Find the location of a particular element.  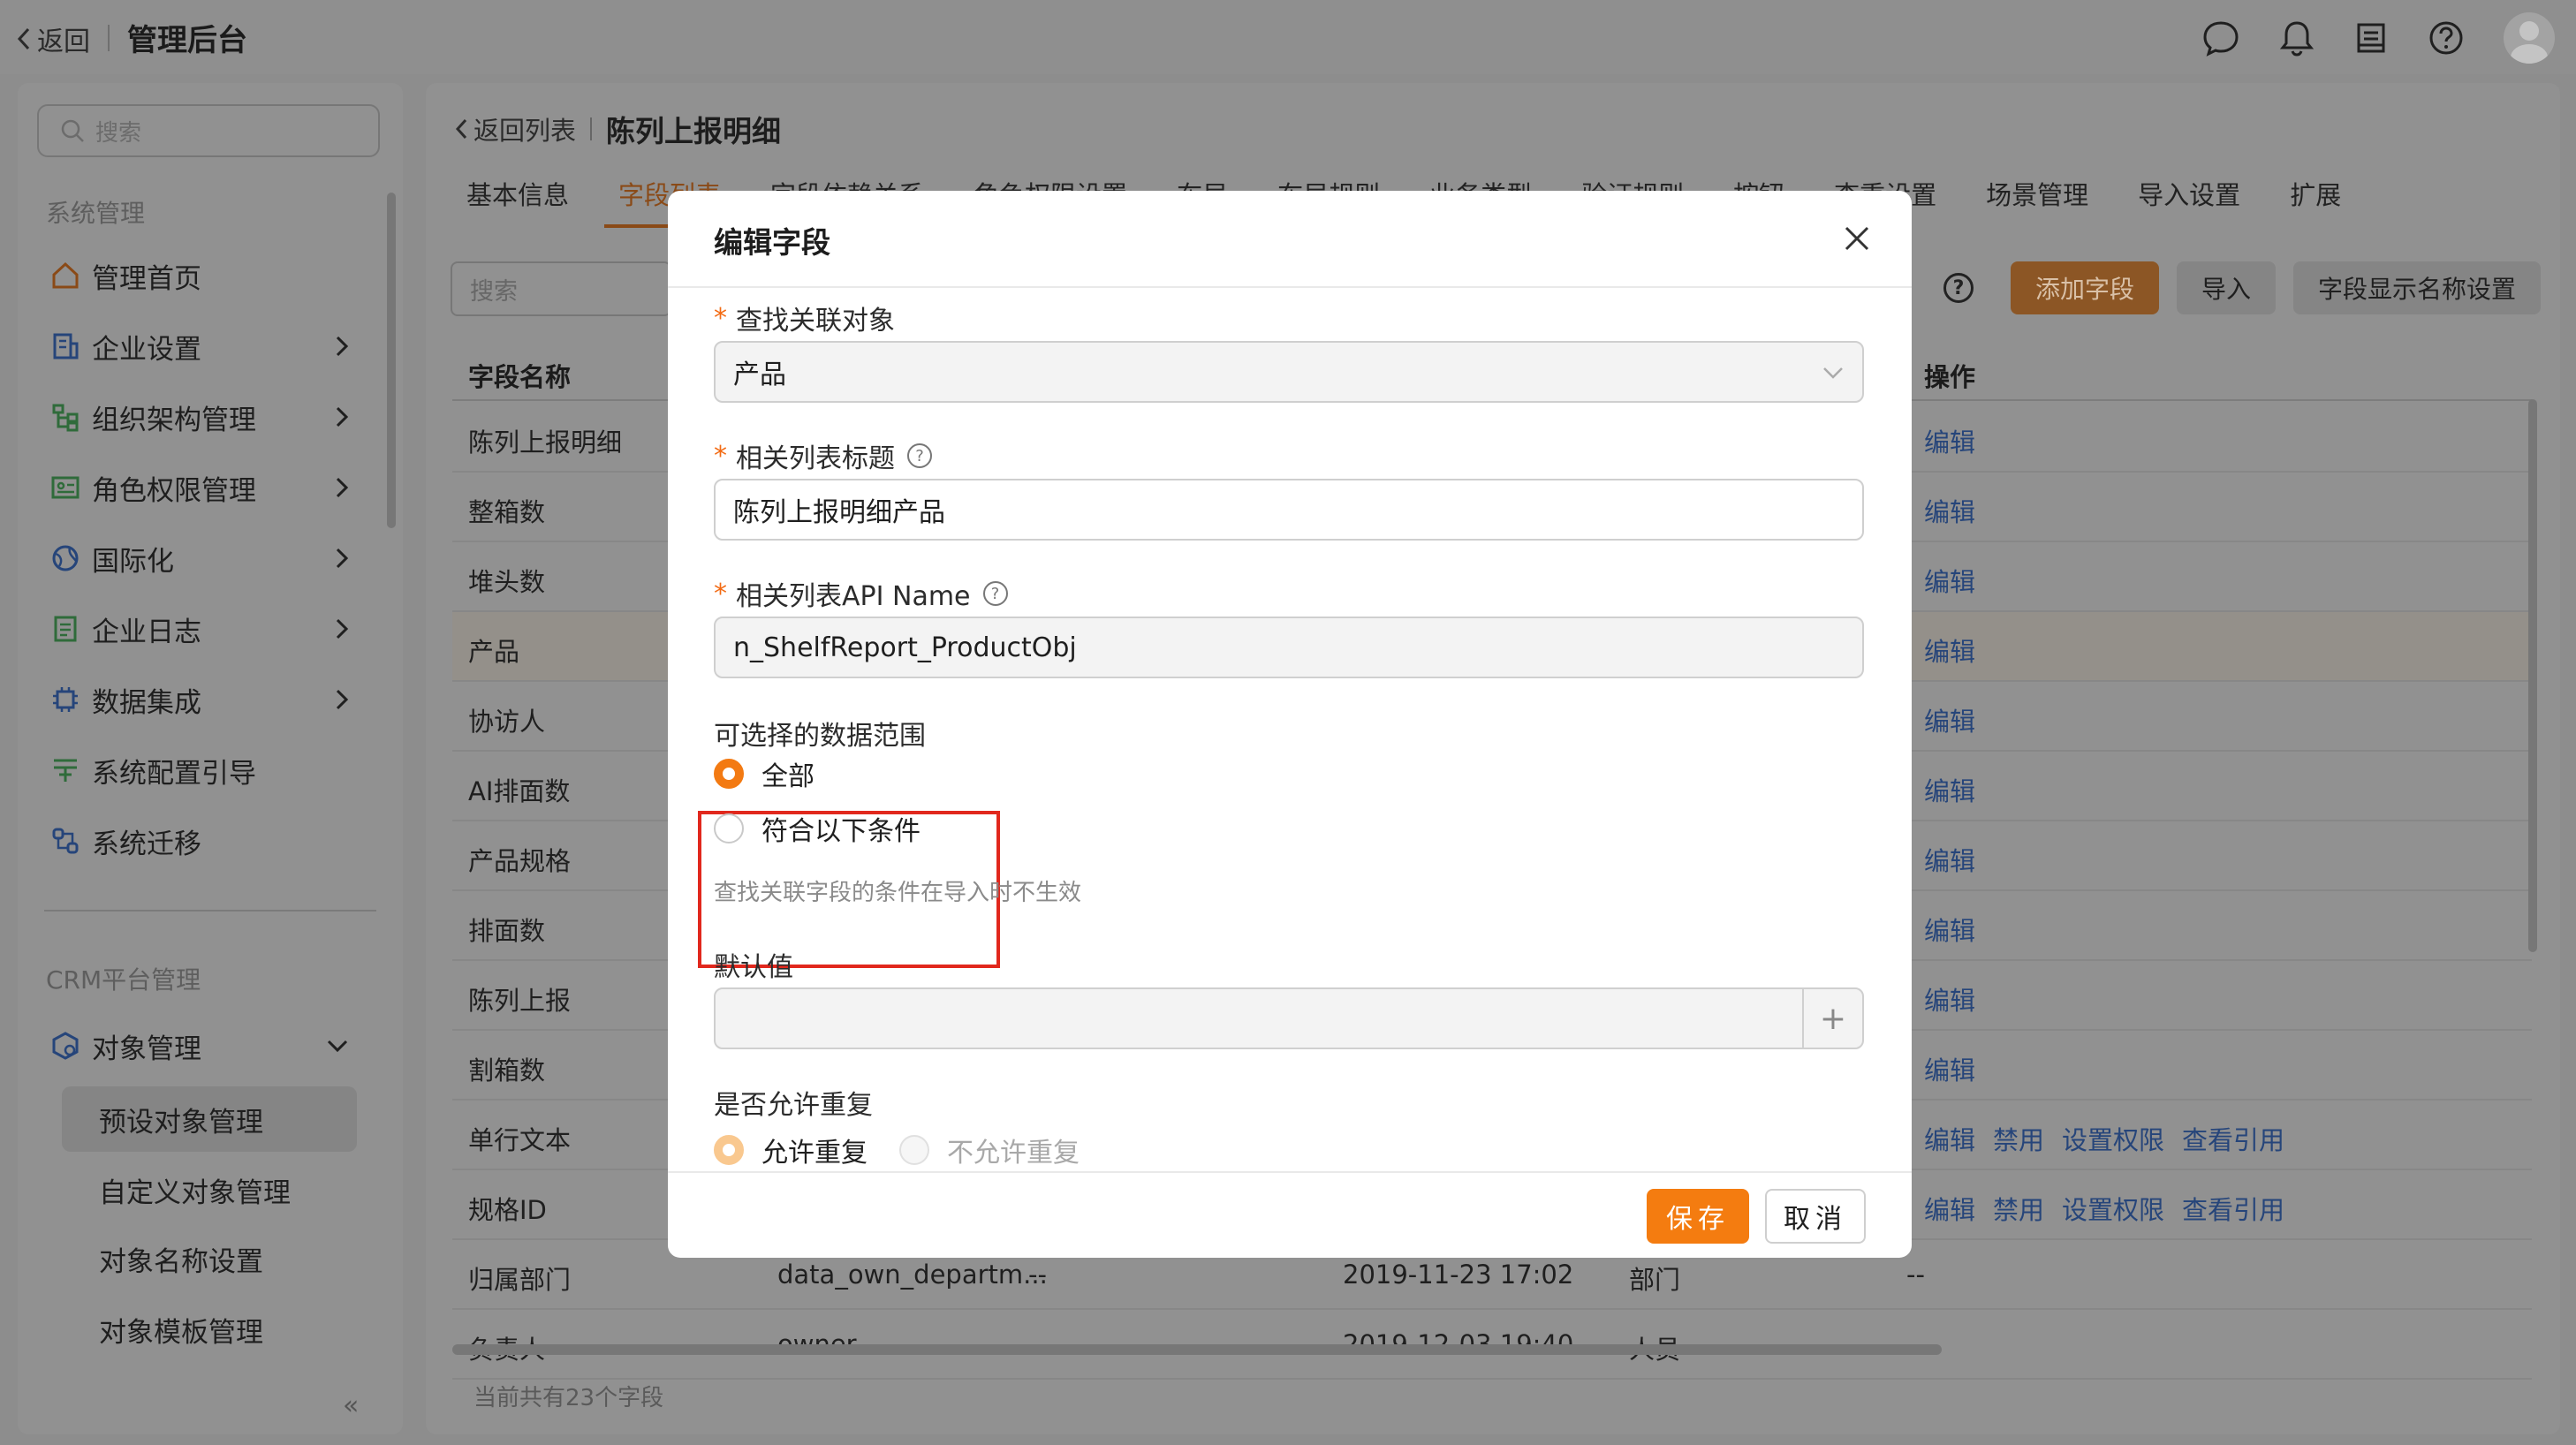

tab-import-settings: 导入设置 is located at coordinates (2189, 202).